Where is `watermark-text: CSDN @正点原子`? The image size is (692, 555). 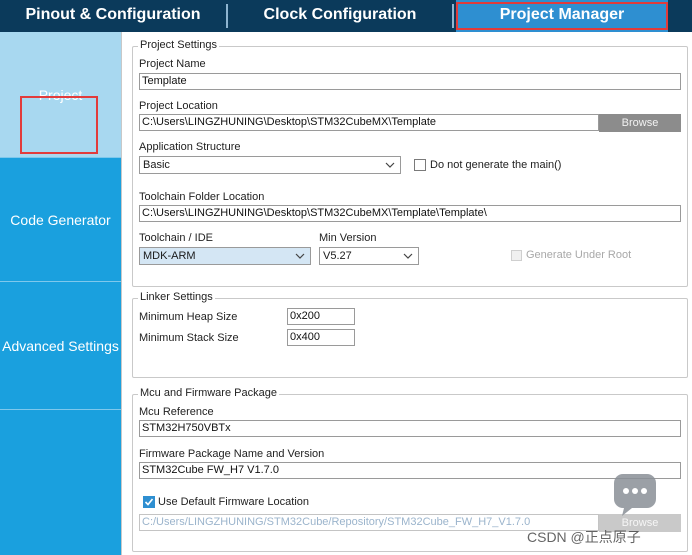
watermark-text: CSDN @正点原子 is located at coordinates (584, 537).